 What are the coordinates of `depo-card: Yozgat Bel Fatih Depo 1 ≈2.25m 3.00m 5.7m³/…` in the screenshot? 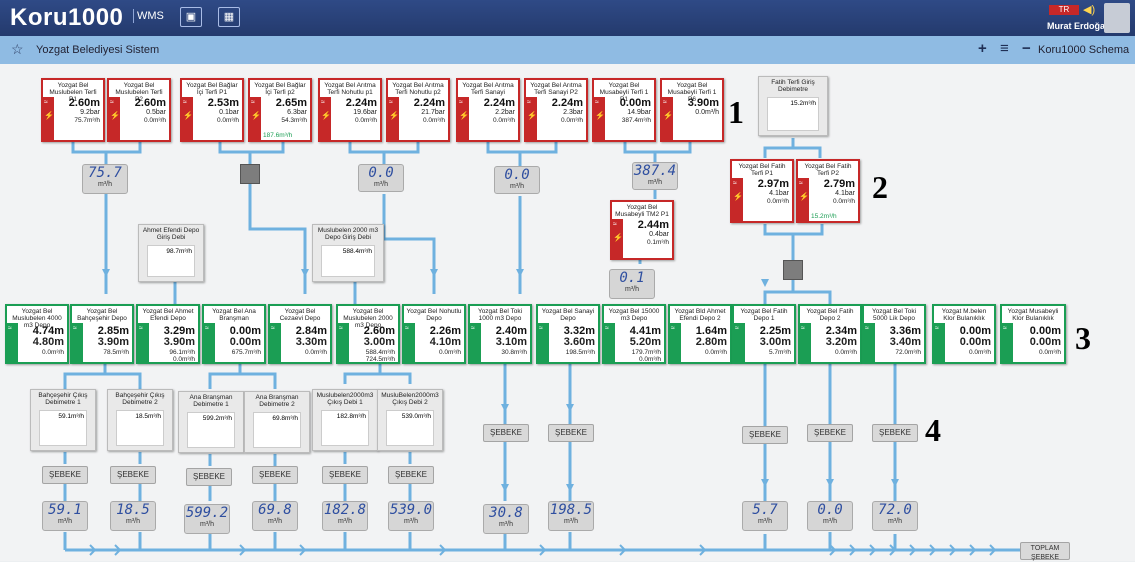 It's located at (764, 334).